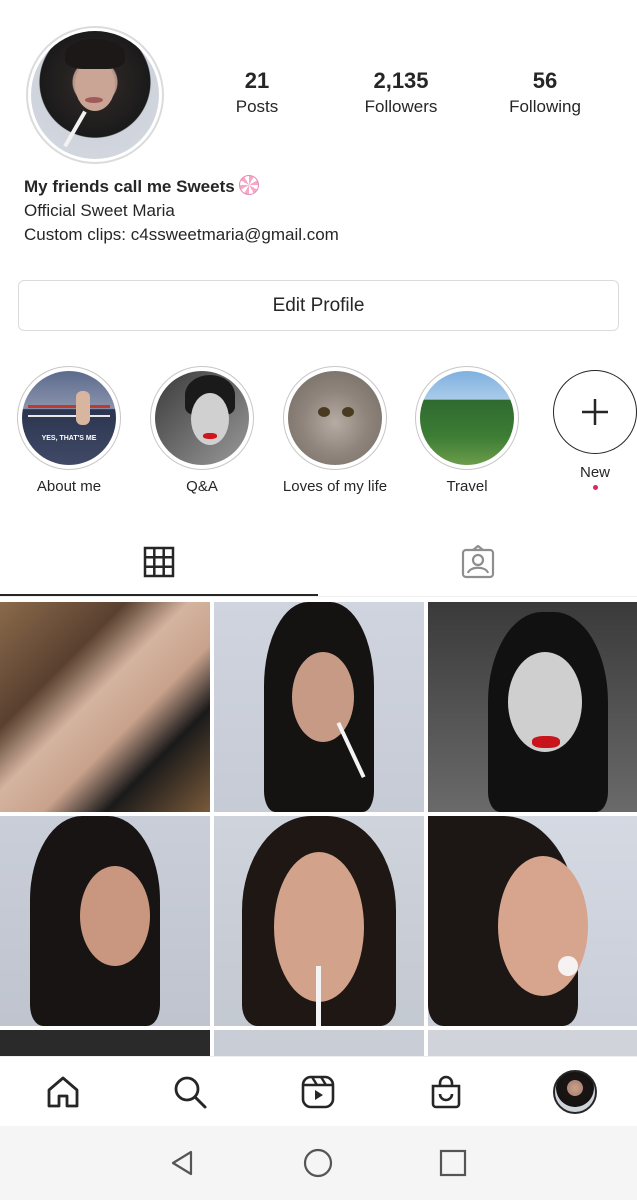 This screenshot has height=1200, width=637. I want to click on back-icon, so click(182, 1163).